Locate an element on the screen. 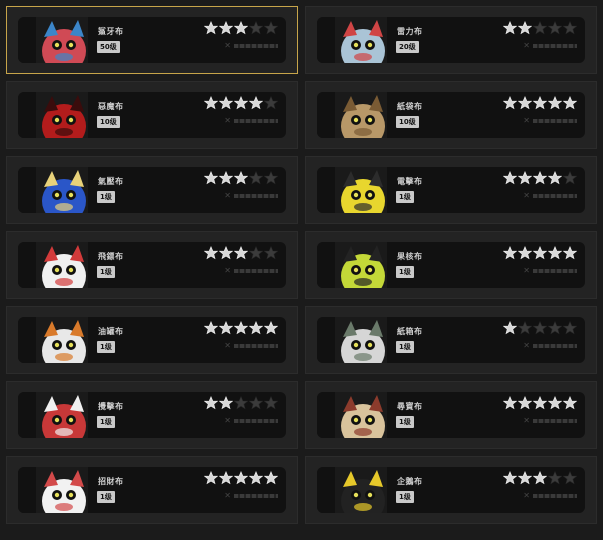 The width and height of the screenshot is (603, 540). card-inner-panel: 雷力布 20级 ✕ is located at coordinates (451, 40).